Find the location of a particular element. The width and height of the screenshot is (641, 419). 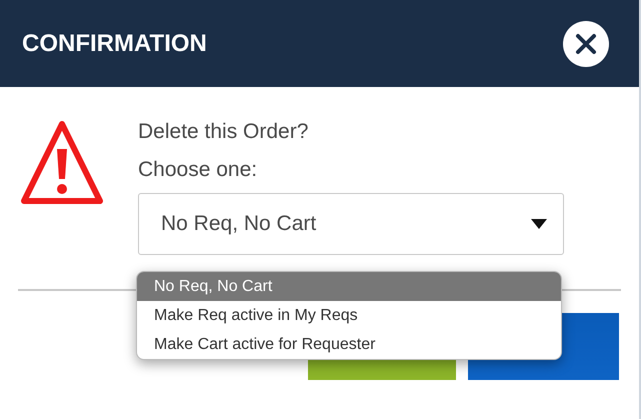

choice-select: No Req, No Cart is located at coordinates (351, 224).